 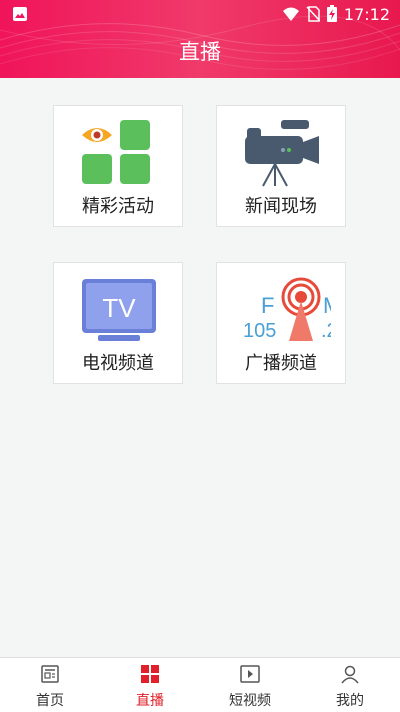 What do you see at coordinates (250, 685) in the screenshot?
I see `nav-short-video: 短视频` at bounding box center [250, 685].